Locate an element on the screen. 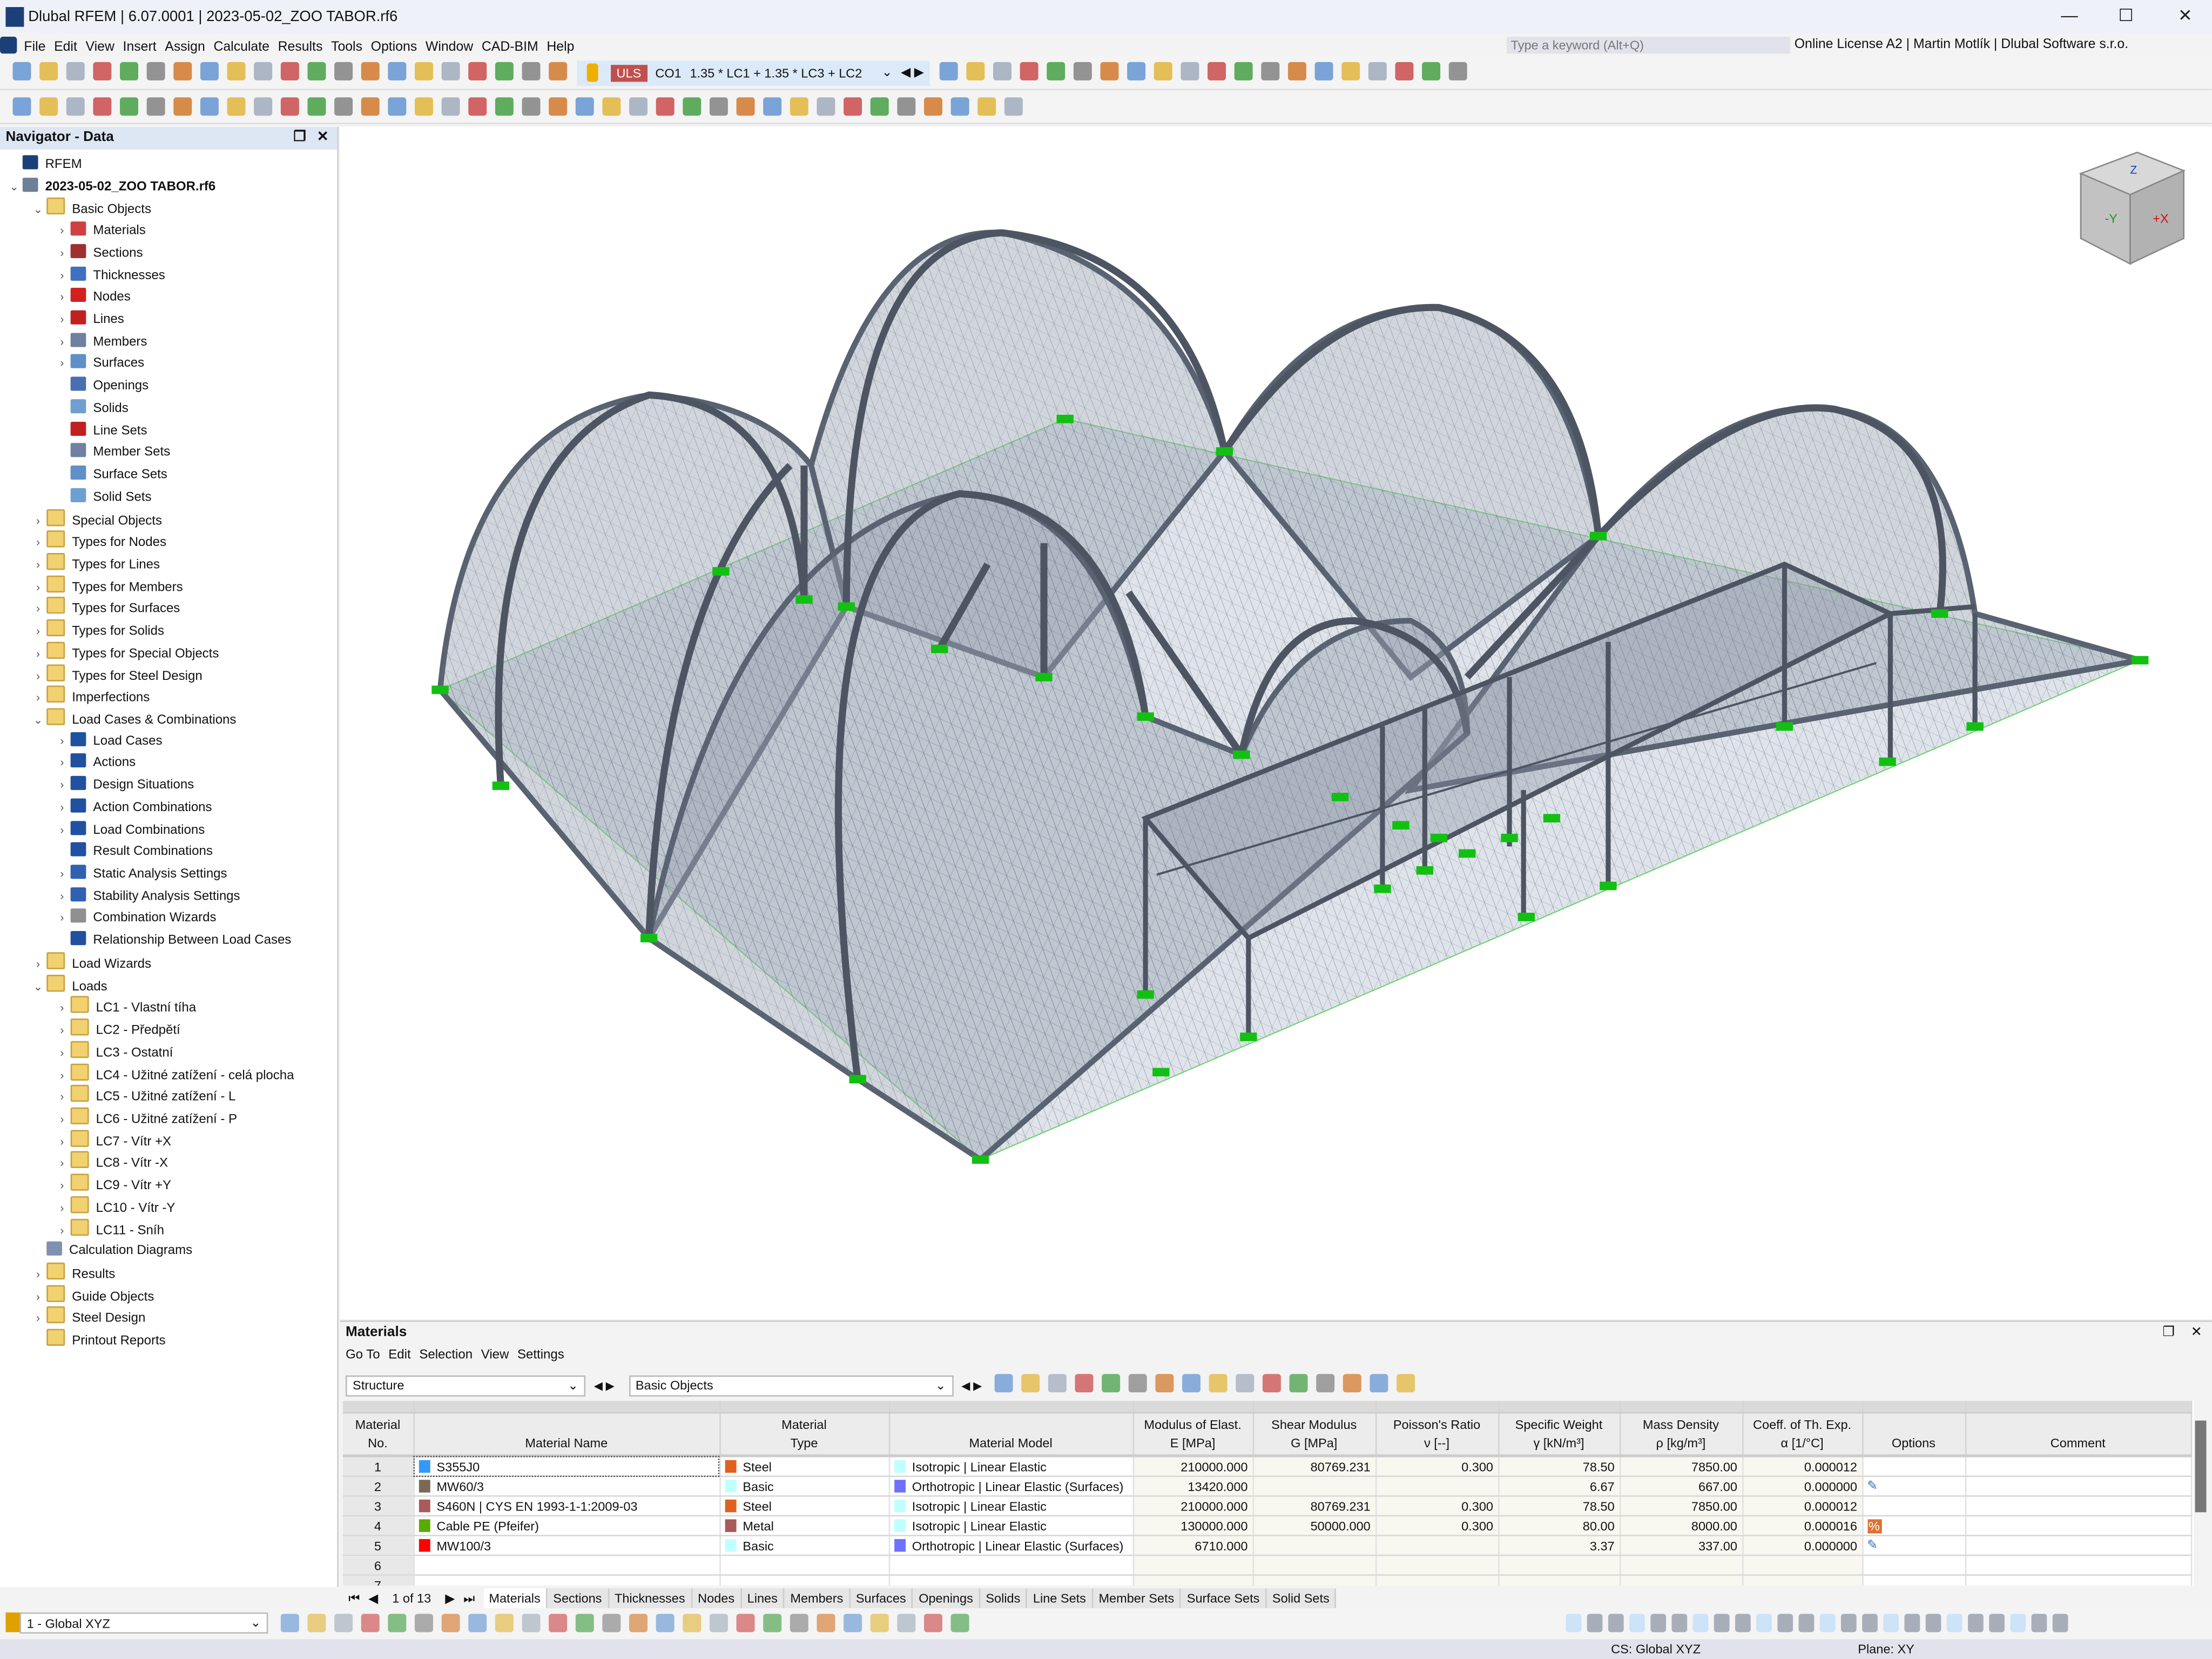  nav-item-solids: Solids is located at coordinates (91, 408).